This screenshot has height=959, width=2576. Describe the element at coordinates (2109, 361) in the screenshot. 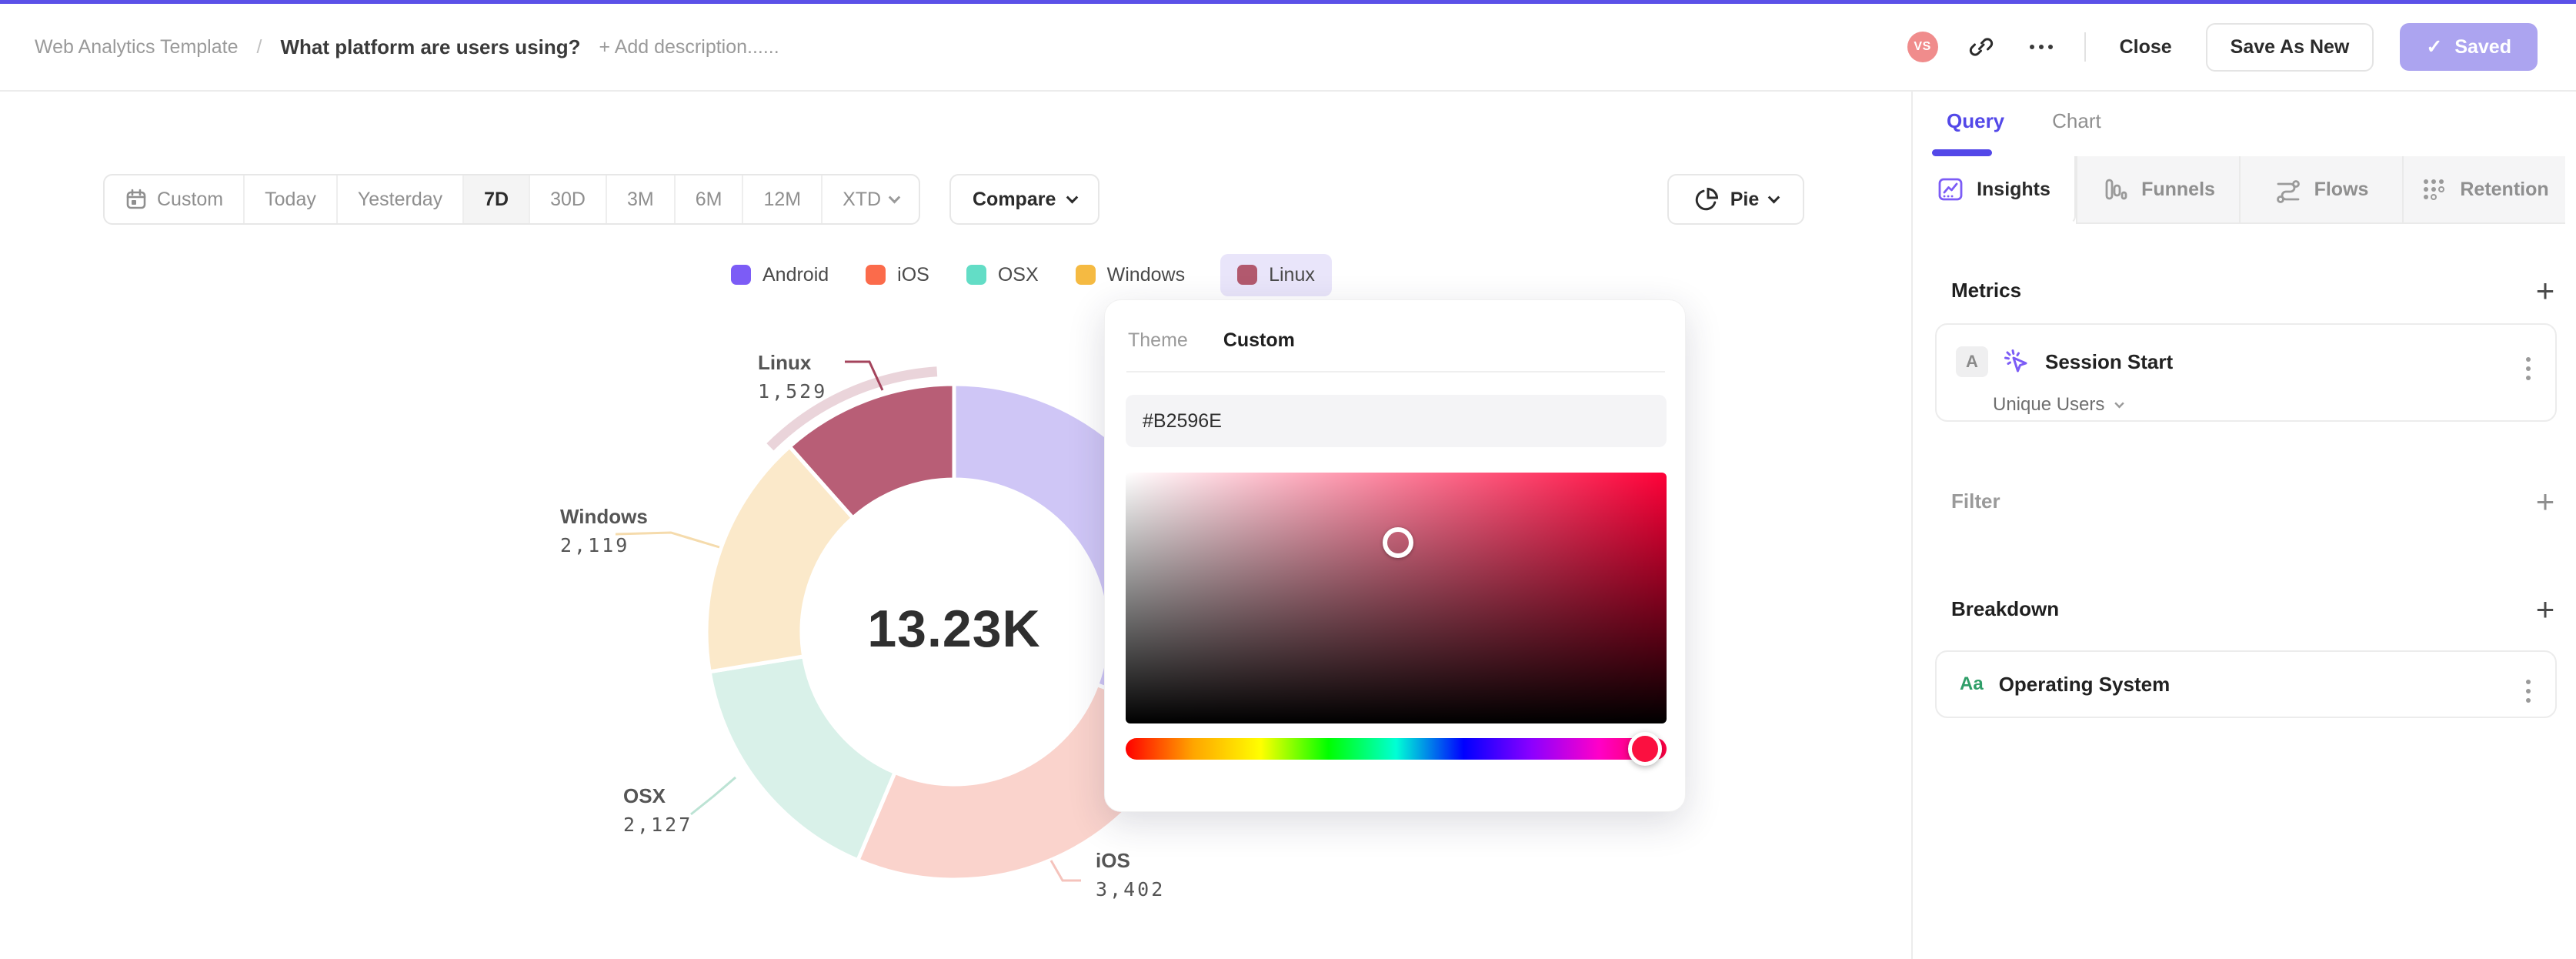

I see `metric-label: Session Start` at that location.